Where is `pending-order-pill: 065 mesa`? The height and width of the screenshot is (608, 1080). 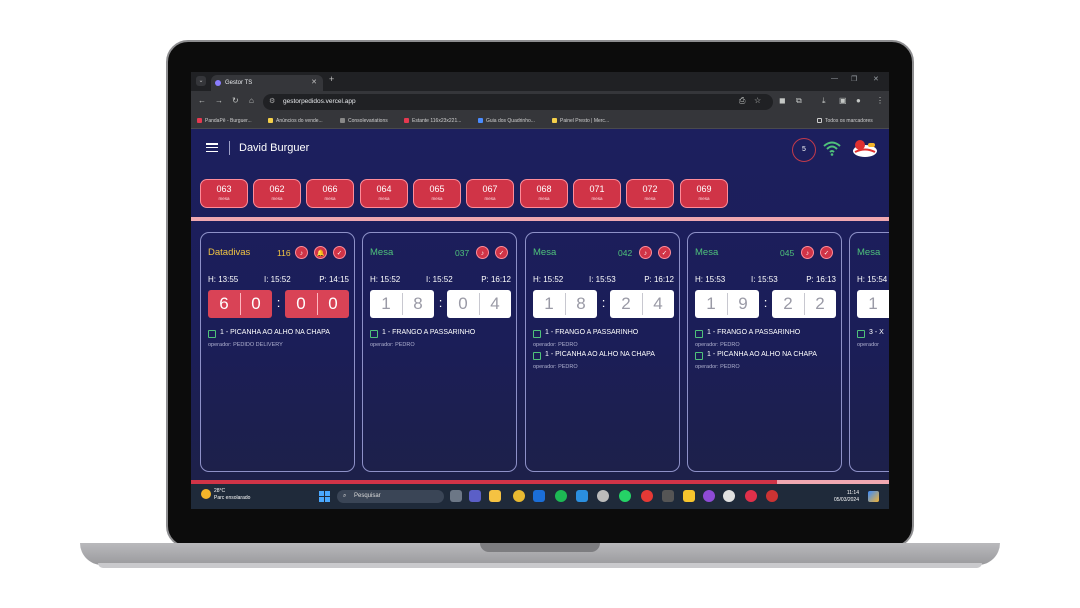
pending-order-pill: 065 mesa is located at coordinates (437, 193).